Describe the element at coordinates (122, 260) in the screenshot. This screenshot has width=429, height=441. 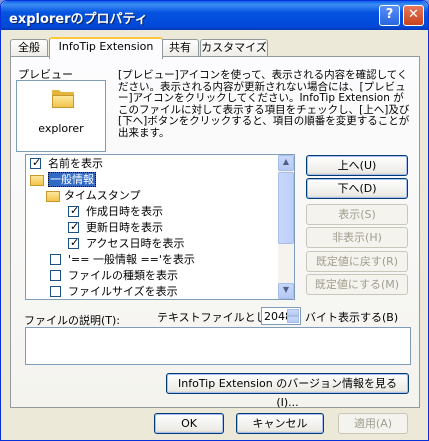
I see `tree-item-general-header: '== 一般情報 =='を表示` at that location.